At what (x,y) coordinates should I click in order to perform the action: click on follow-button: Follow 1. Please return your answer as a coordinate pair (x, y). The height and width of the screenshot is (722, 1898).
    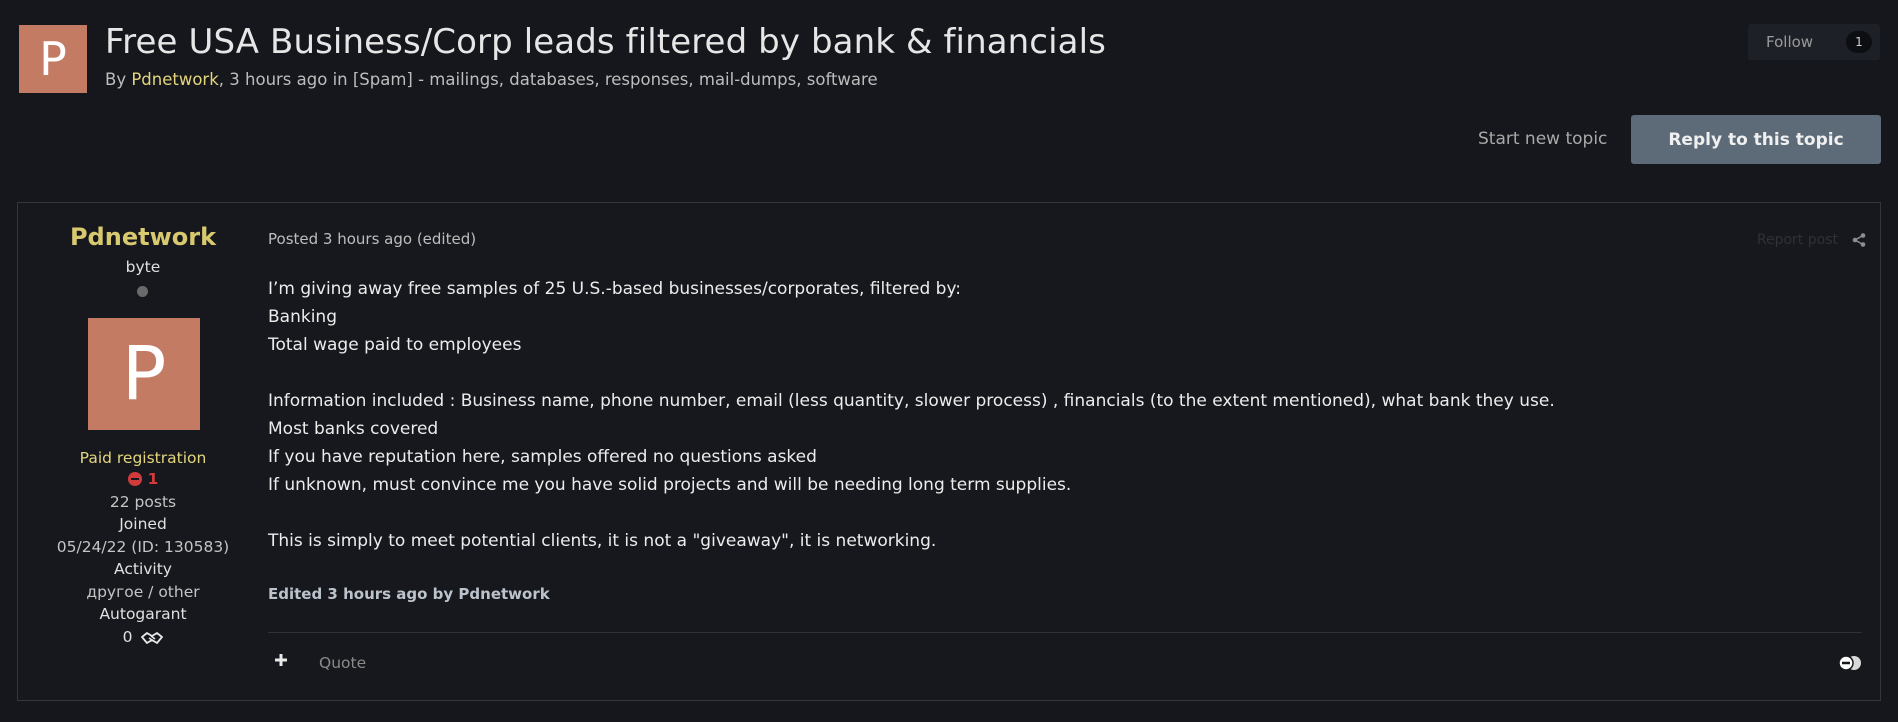
    Looking at the image, I should click on (1814, 42).